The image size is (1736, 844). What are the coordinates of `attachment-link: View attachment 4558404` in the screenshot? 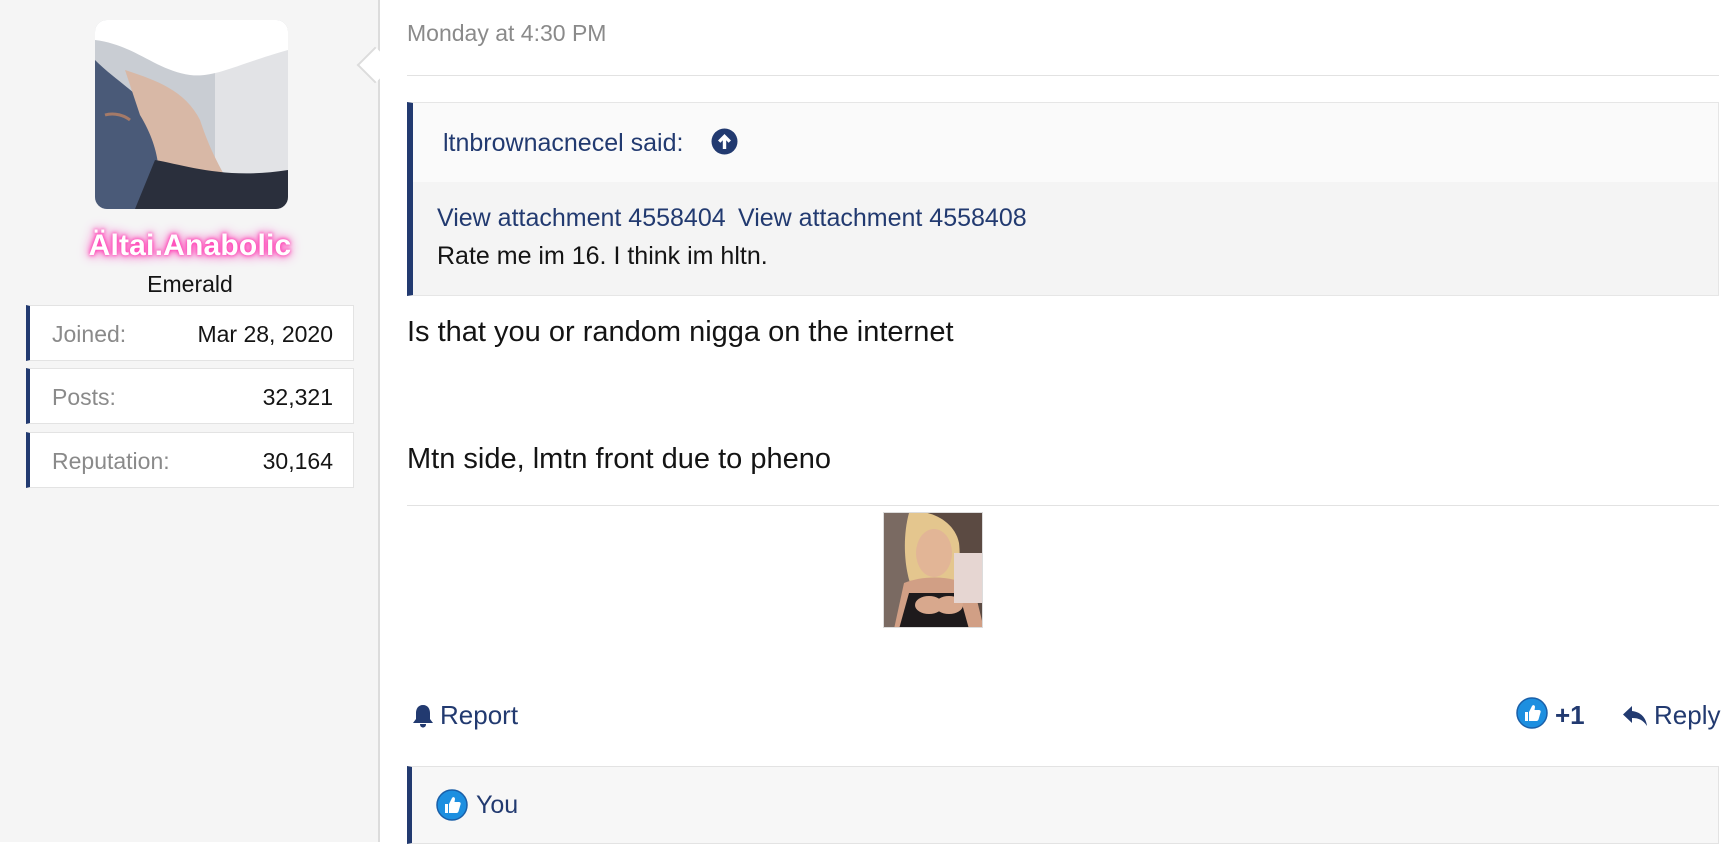 It's located at (581, 218).